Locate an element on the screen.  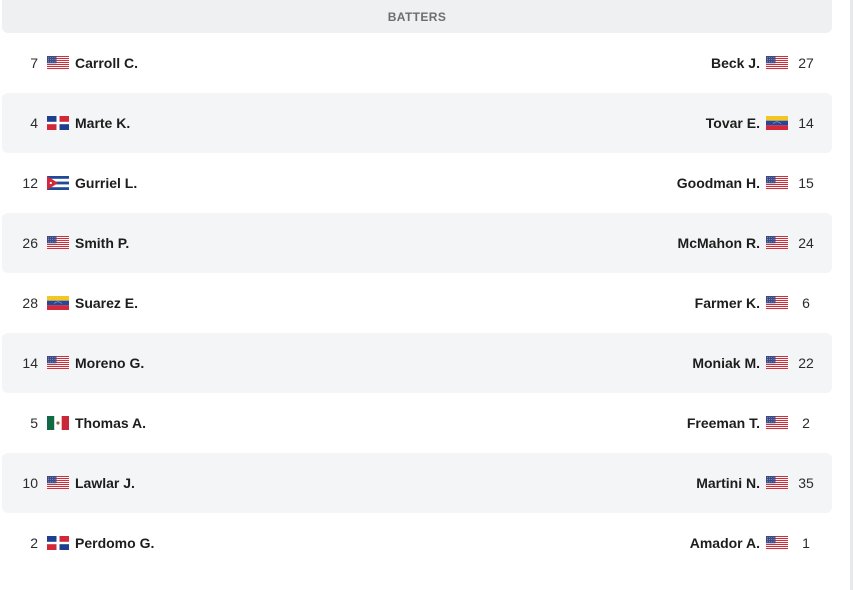
lineup-row: 5 Thomas A. Freeman T. 2 is located at coordinates (417, 423).